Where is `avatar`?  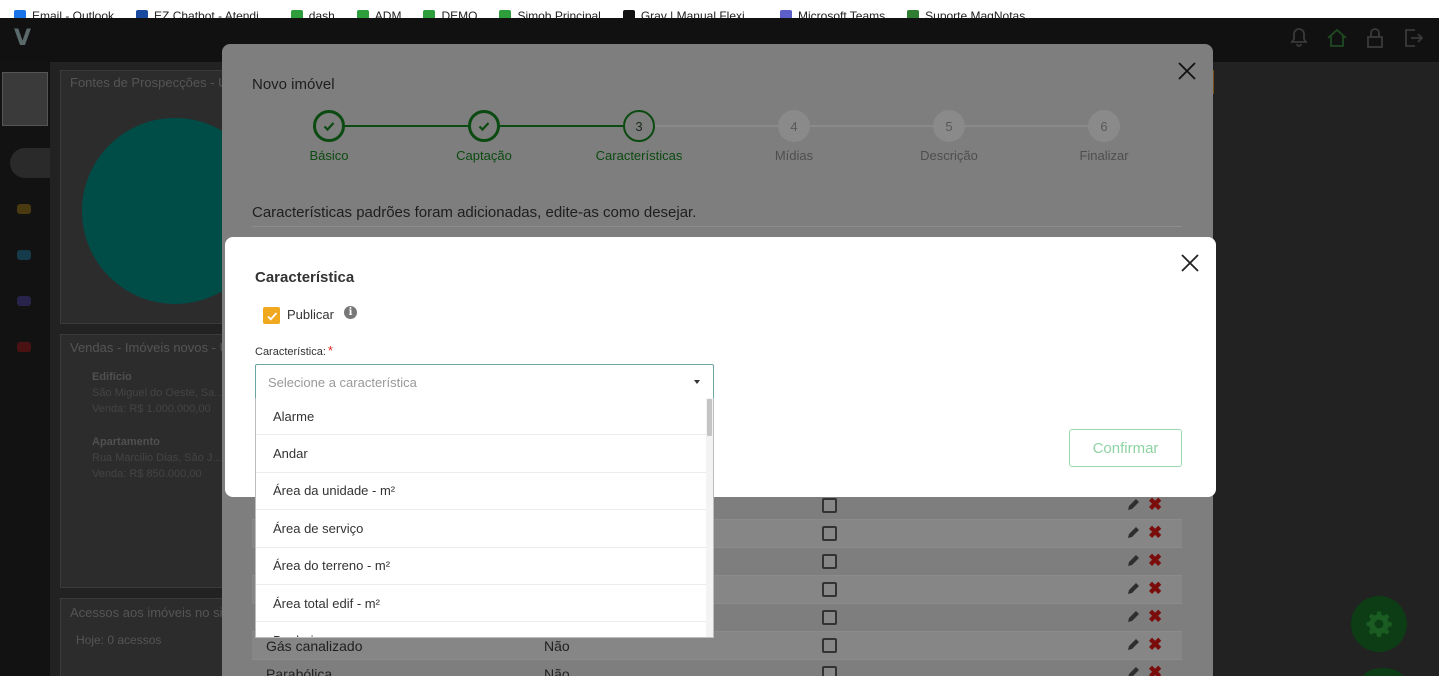
avatar is located at coordinates (25, 99).